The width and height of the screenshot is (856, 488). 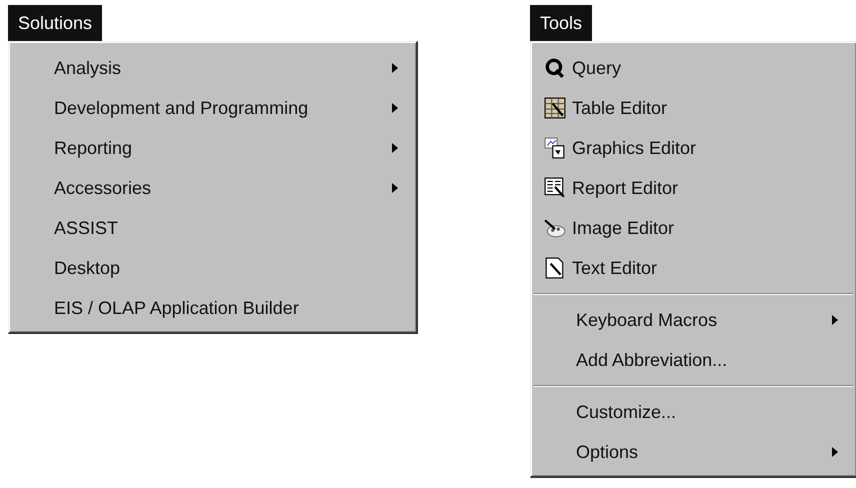 What do you see at coordinates (212, 188) in the screenshot?
I see `menu-item: Accessories` at bounding box center [212, 188].